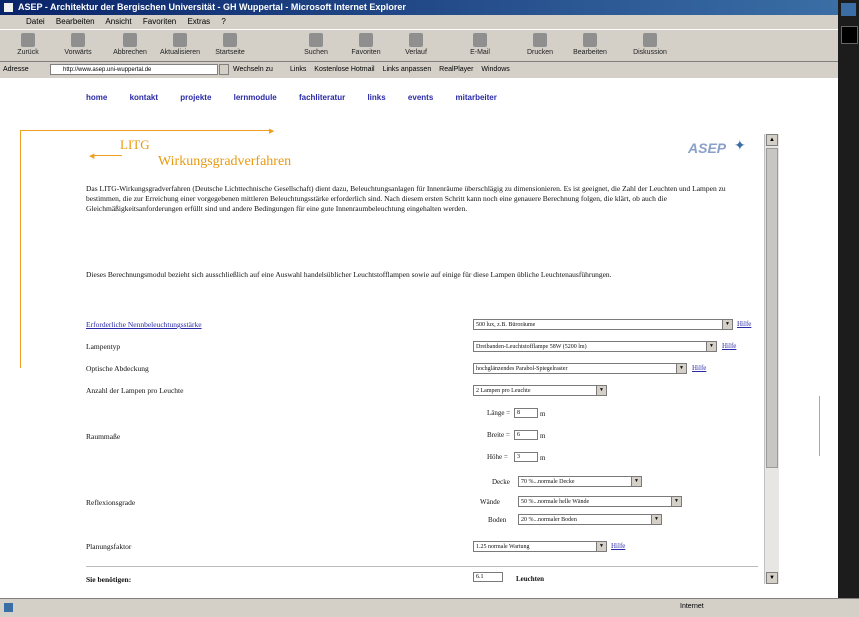  What do you see at coordinates (109, 579) in the screenshot?
I see `result-label: Sie benötigen:` at bounding box center [109, 579].